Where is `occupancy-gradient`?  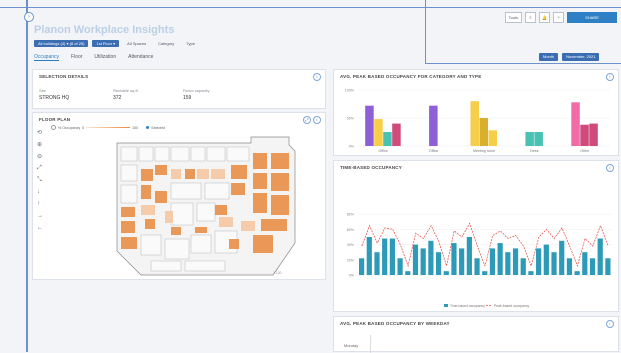 occupancy-gradient is located at coordinates (108, 127).